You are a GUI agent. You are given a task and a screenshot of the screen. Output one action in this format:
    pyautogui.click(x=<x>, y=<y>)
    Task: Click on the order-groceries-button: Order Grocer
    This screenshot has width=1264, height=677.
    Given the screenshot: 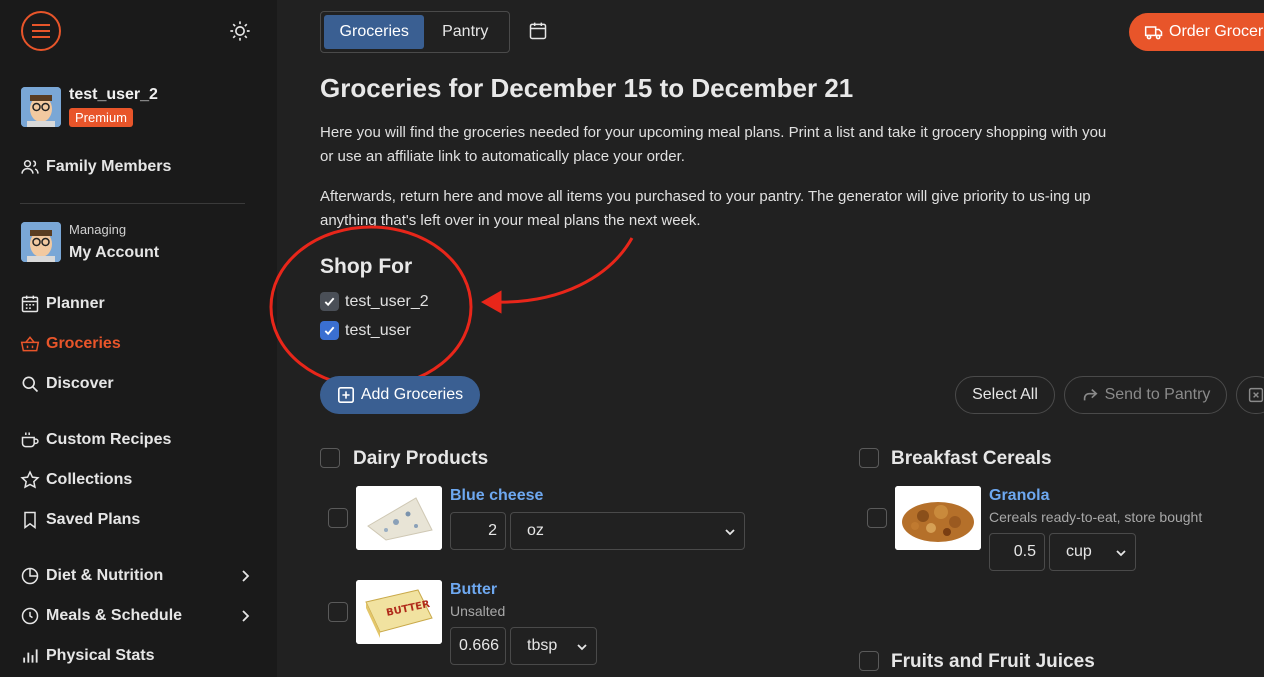 What is the action you would take?
    pyautogui.click(x=1196, y=32)
    